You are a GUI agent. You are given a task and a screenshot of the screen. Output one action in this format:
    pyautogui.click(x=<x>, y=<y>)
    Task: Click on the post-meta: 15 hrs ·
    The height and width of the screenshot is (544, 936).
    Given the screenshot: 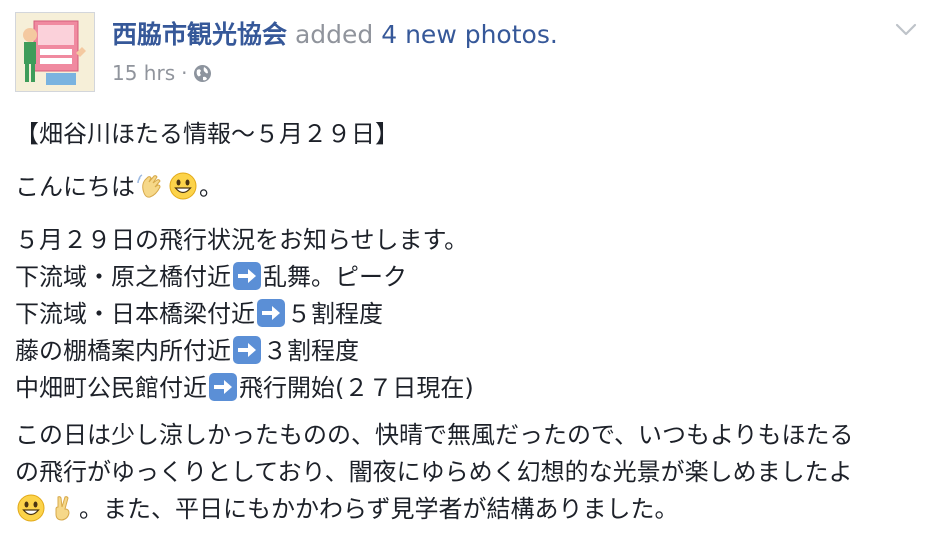 What is the action you would take?
    pyautogui.click(x=162, y=73)
    